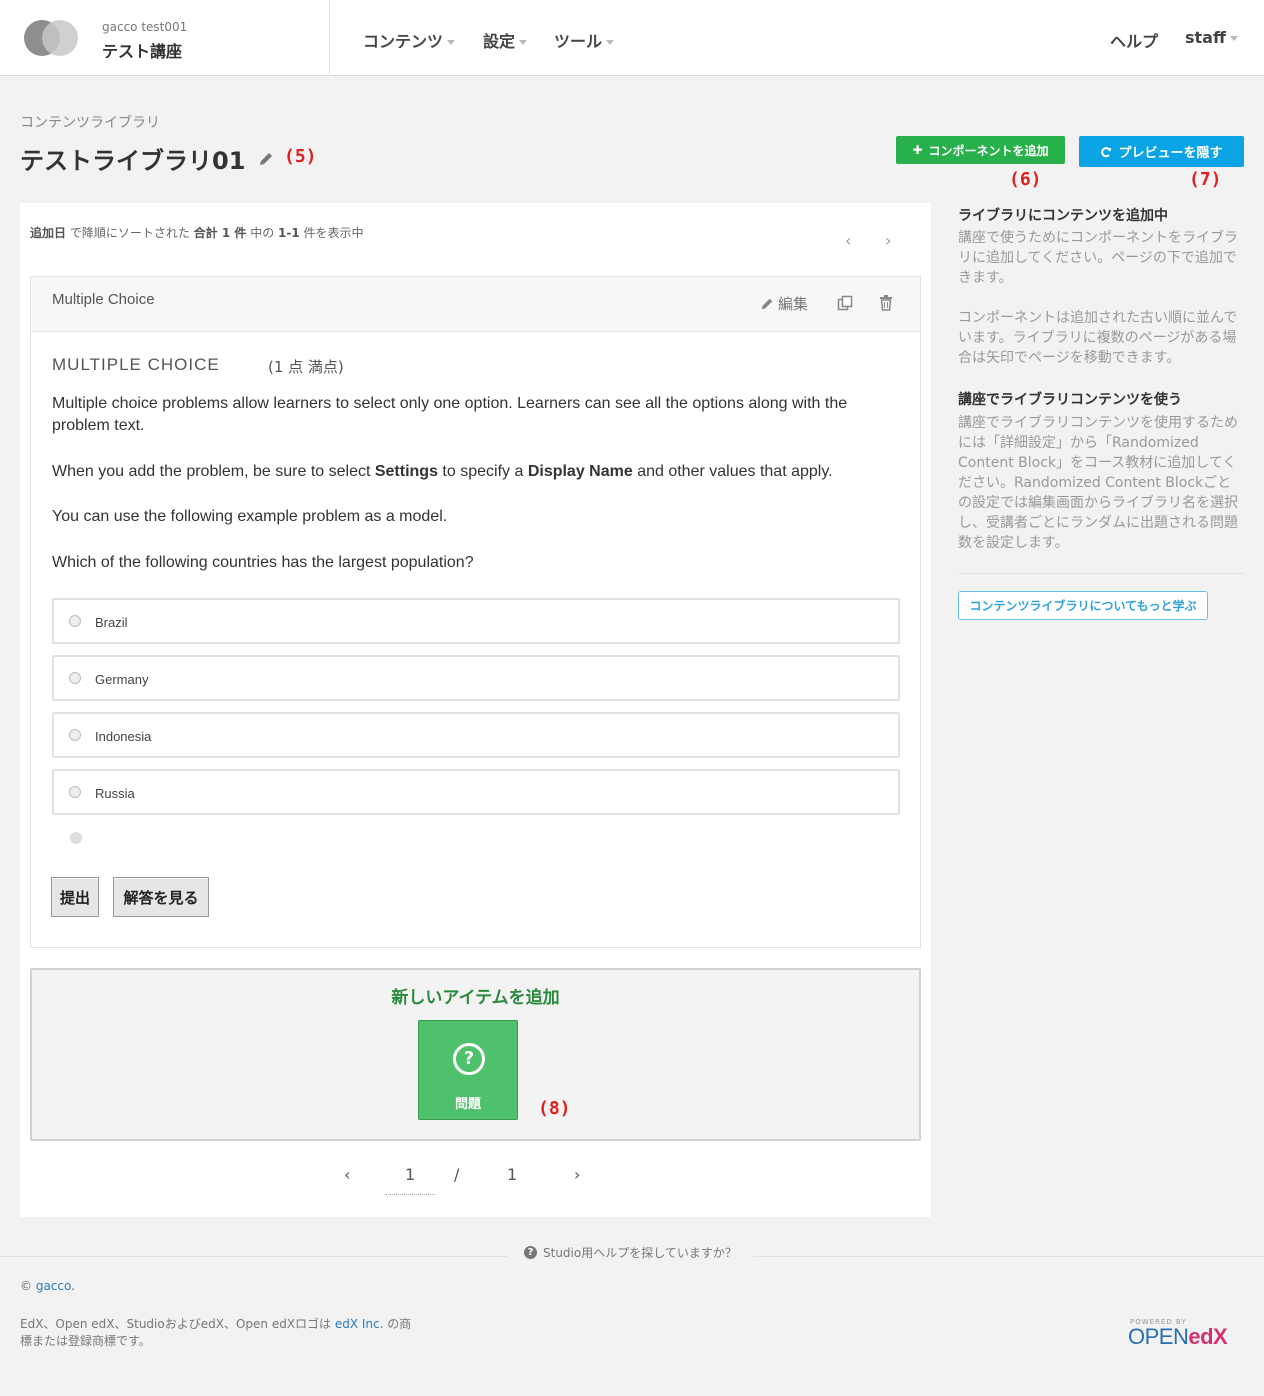  Describe the element at coordinates (512, 1174) in the screenshot. I see `total-pages: 1` at that location.